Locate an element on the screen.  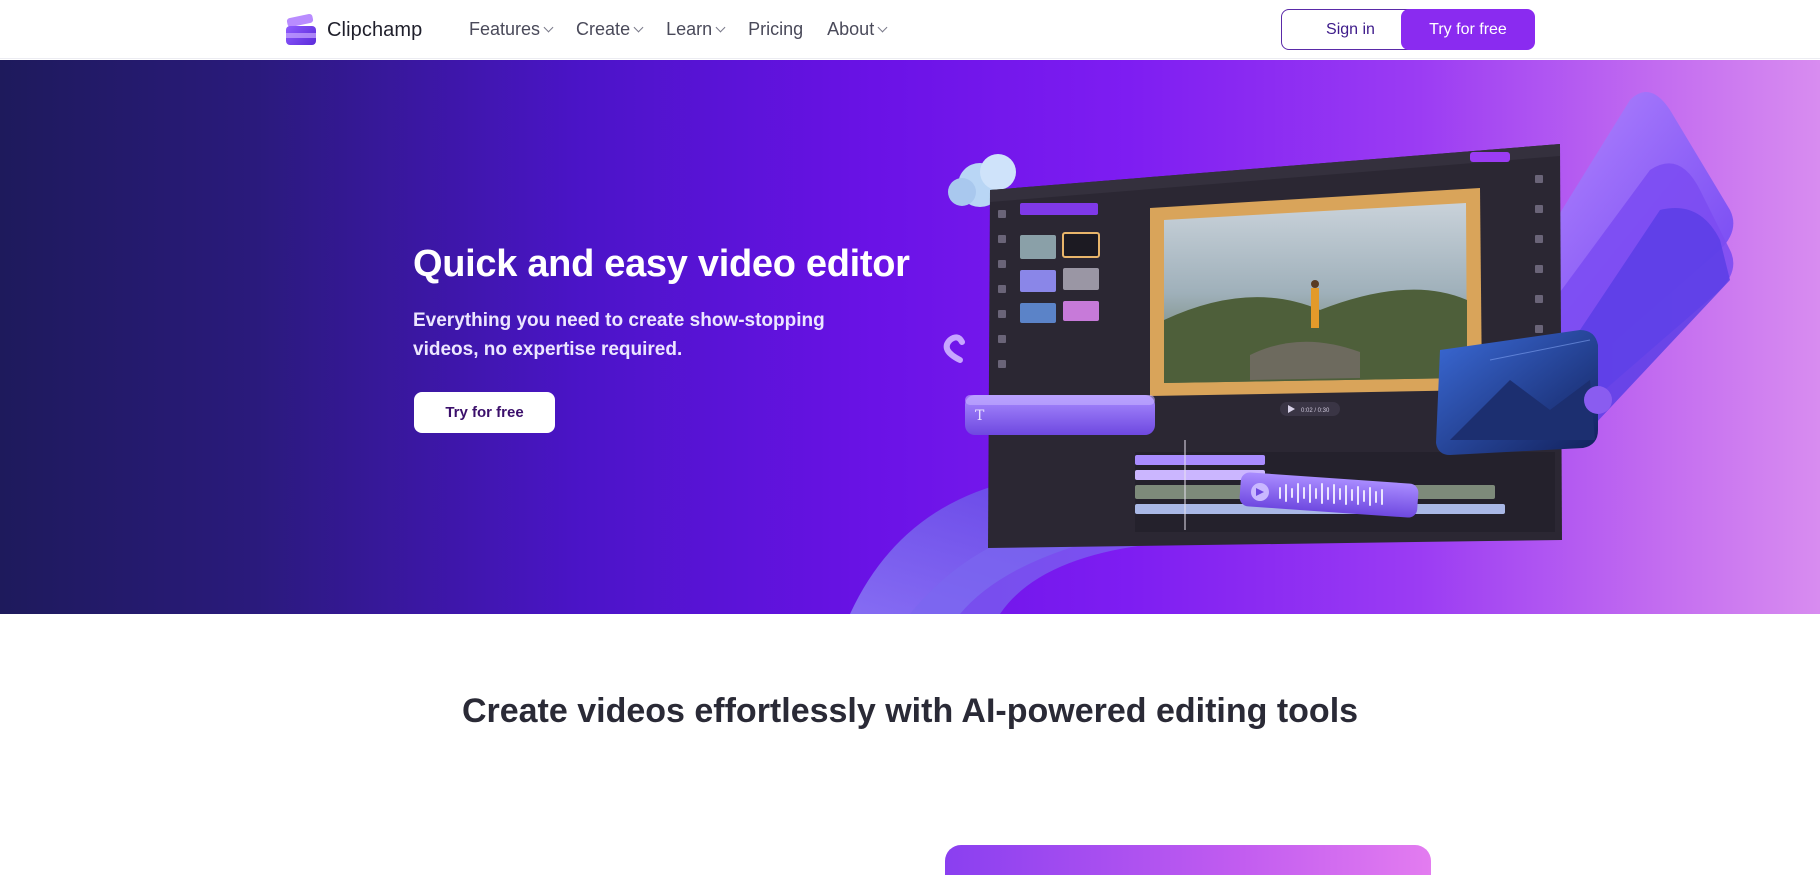
sign-in-button: Sign in is located at coordinates (1350, 29).